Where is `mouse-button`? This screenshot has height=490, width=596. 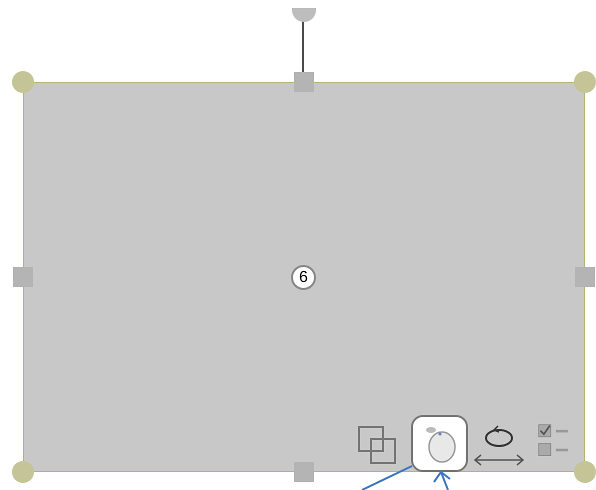 mouse-button is located at coordinates (439, 443).